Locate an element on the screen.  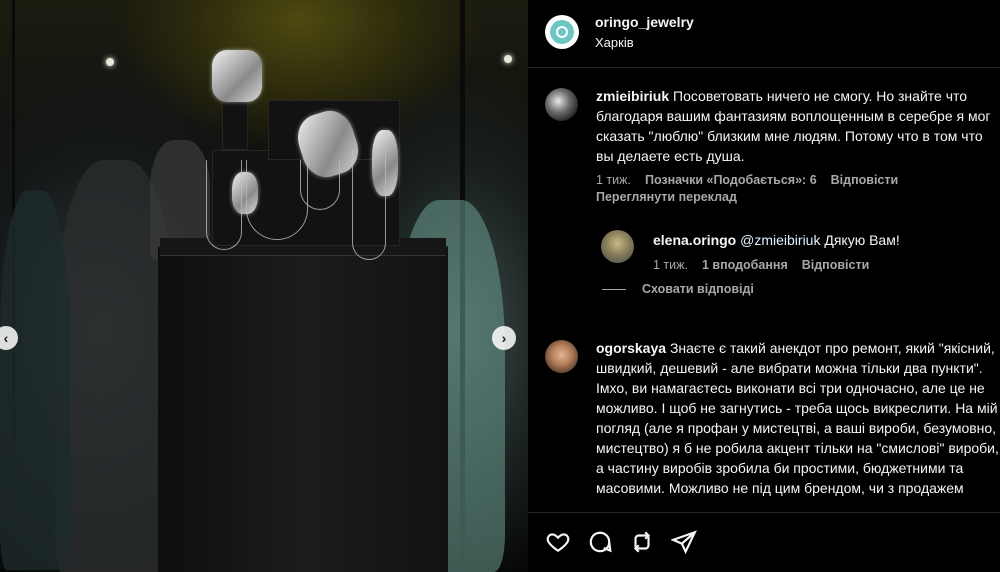
mention-link: @zmieibiriuk is located at coordinates (780, 240).